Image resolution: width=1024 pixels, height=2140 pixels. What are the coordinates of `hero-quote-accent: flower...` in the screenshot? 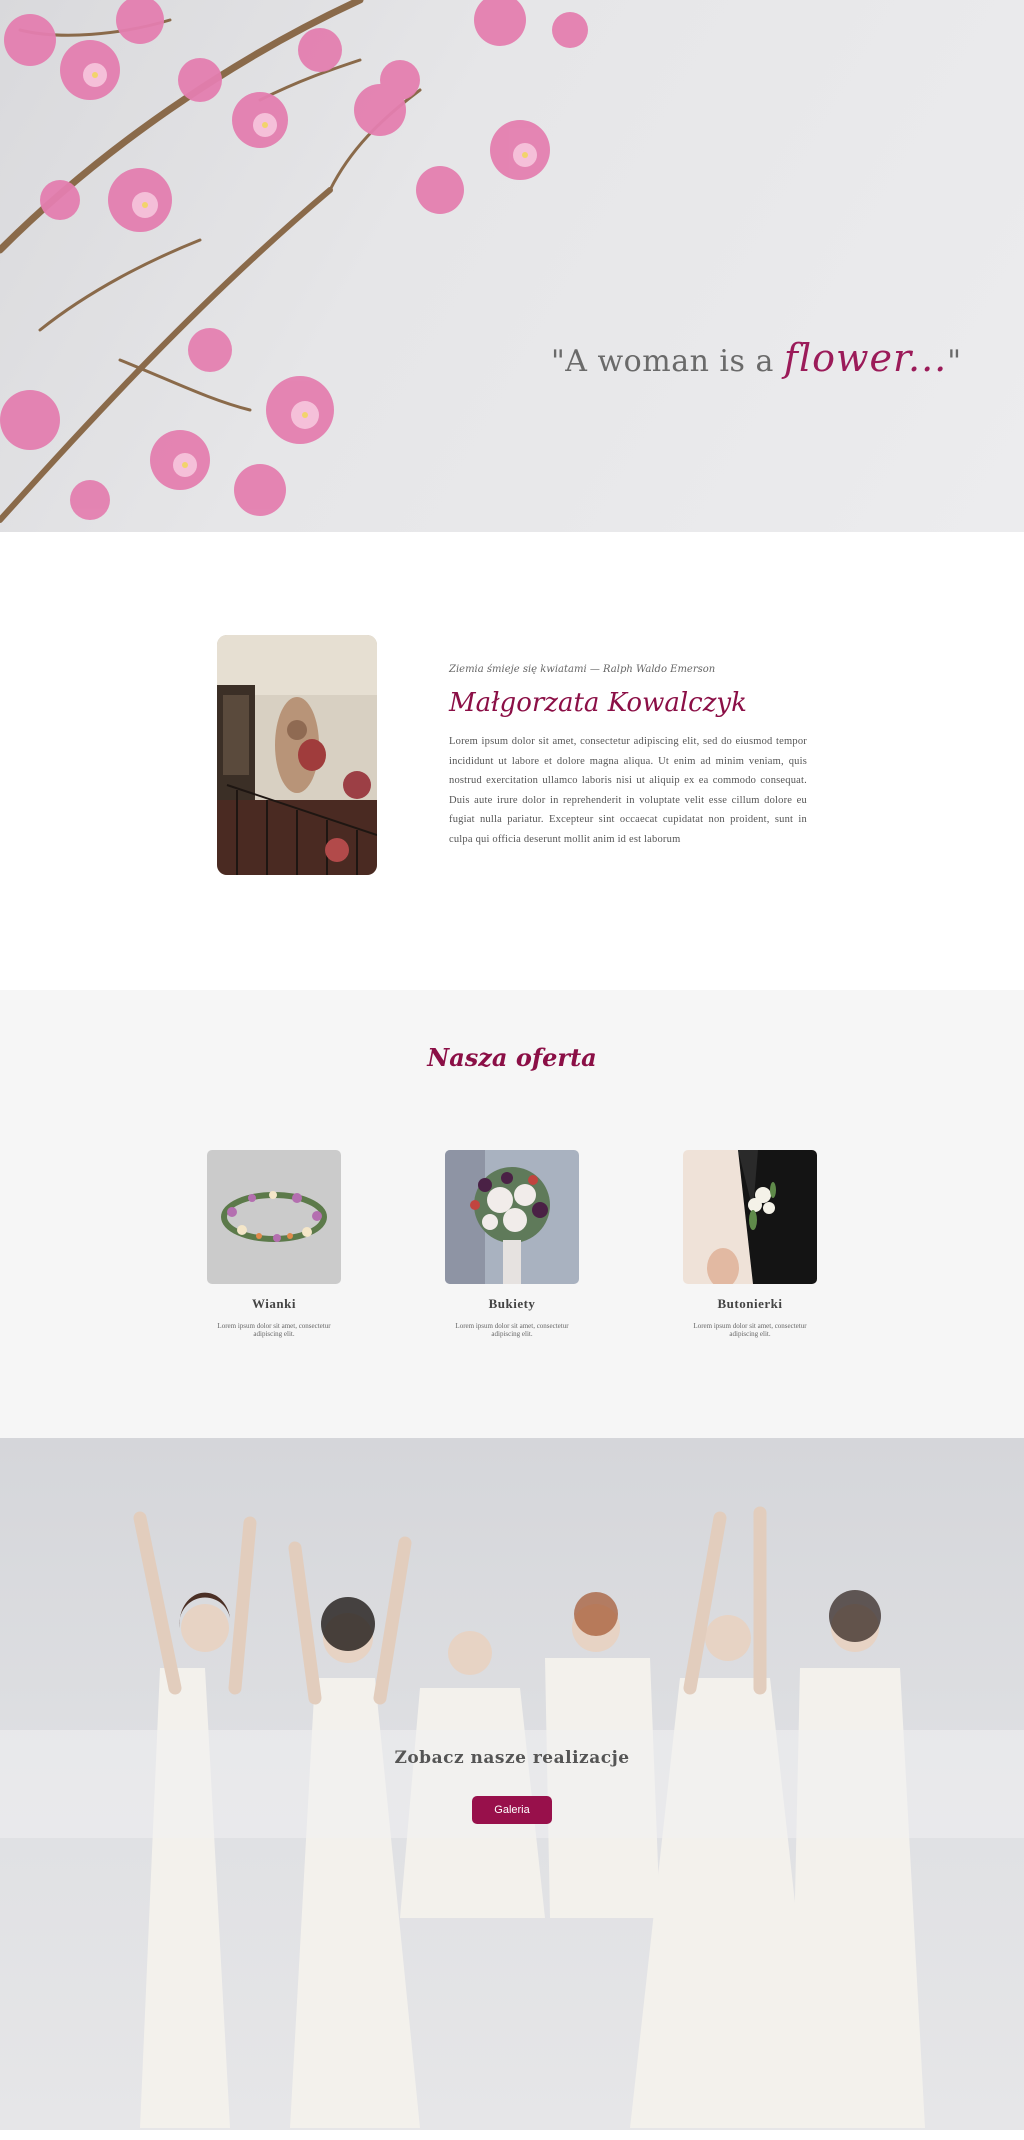 It's located at (865, 358).